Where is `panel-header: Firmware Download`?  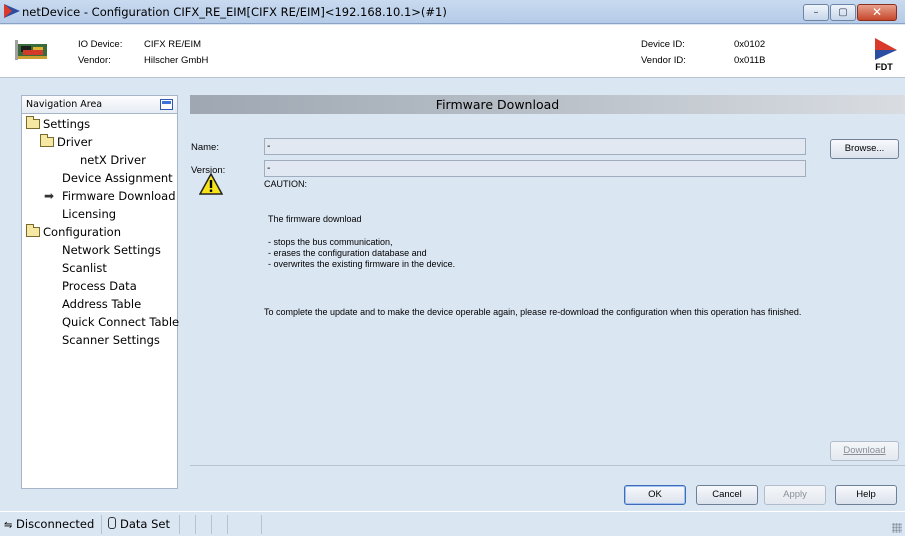 panel-header: Firmware Download is located at coordinates (547, 104).